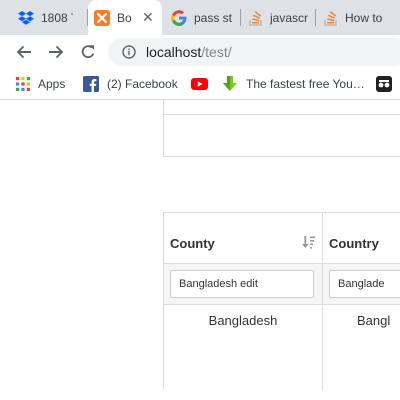  I want to click on bookmark-label: Apps, so click(52, 84).